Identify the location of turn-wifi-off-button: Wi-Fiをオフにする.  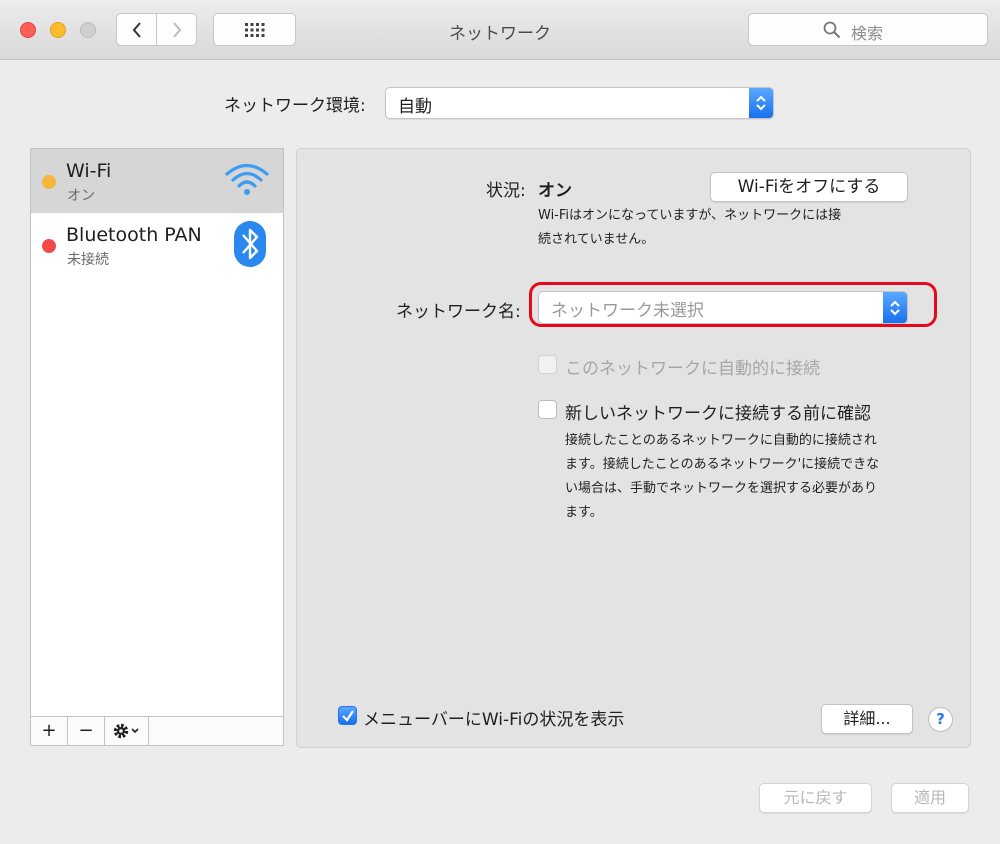
(809, 187).